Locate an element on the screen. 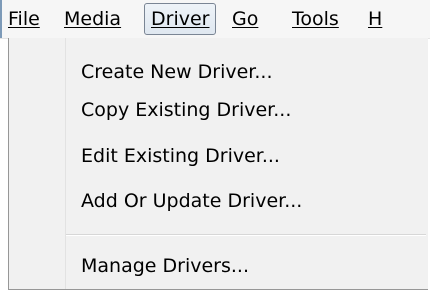 Image resolution: width=430 pixels, height=291 pixels. menu-tools: Tools is located at coordinates (315, 19).